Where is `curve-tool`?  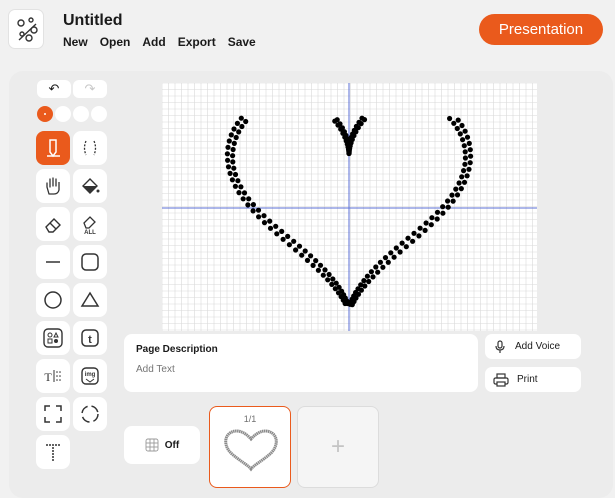 curve-tool is located at coordinates (90, 148).